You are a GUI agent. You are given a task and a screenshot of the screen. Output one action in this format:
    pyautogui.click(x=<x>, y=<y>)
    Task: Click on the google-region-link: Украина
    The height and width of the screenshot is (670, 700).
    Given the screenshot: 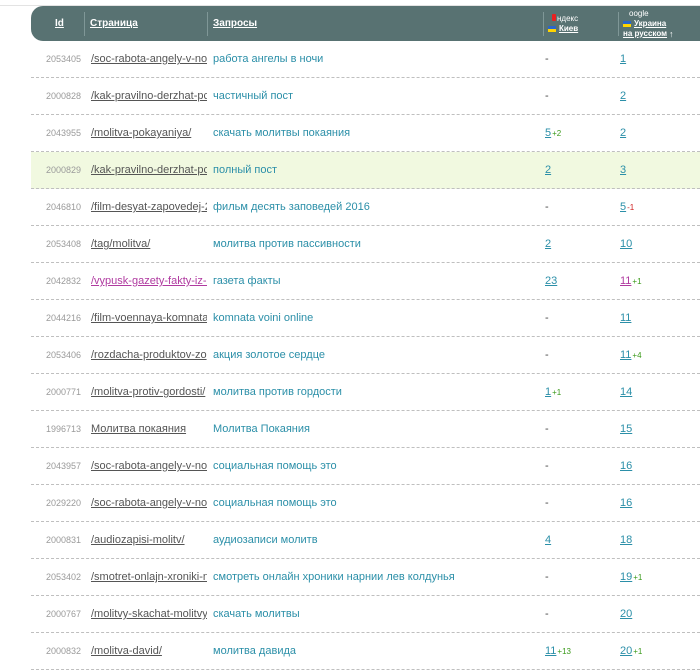 What is the action you would take?
    pyautogui.click(x=650, y=24)
    